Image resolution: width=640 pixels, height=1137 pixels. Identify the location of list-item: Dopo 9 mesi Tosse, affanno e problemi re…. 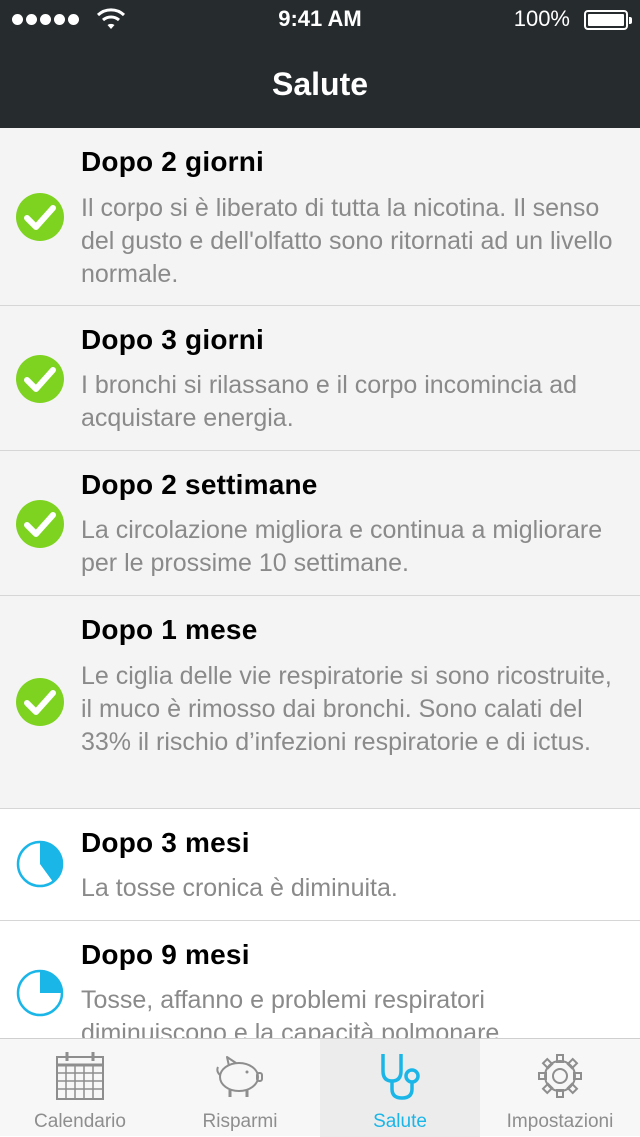
(320, 979).